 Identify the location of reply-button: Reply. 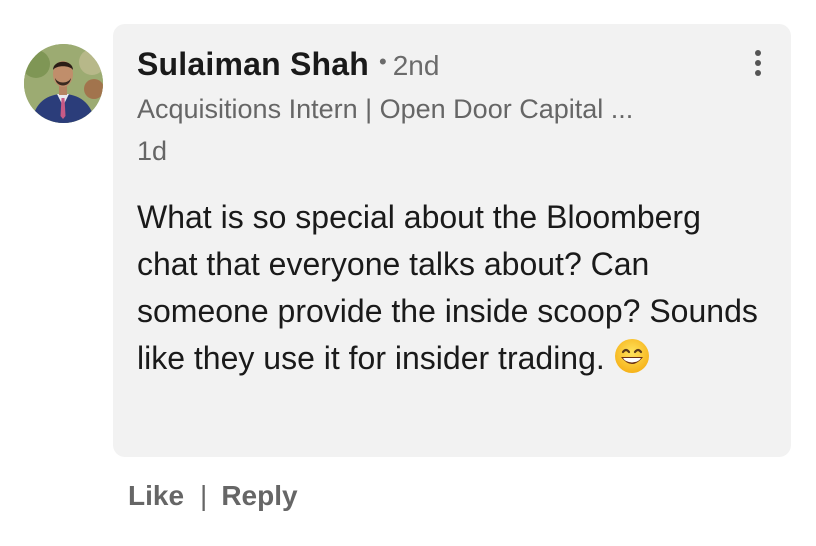
(259, 496).